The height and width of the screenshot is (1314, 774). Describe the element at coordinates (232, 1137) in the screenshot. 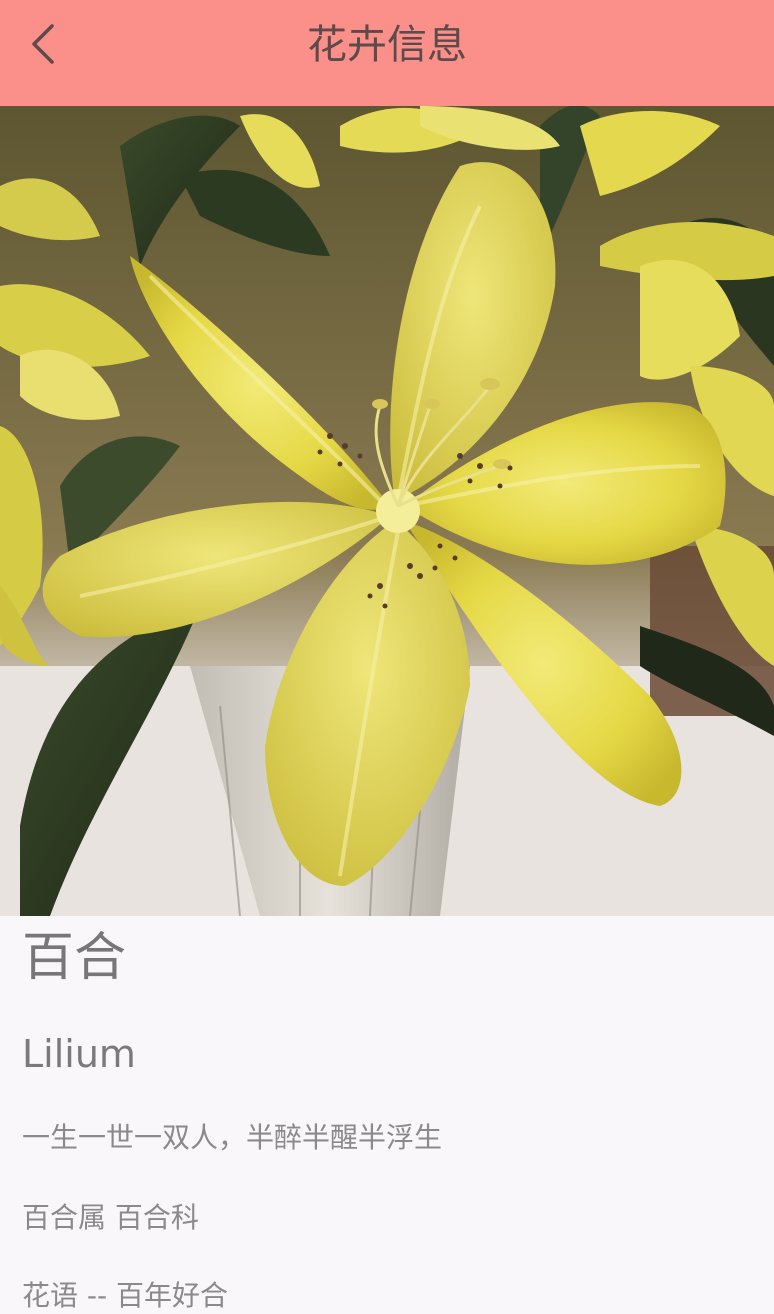

I see `flower-motto: 一生一世一双人，半醉半醒半浮生` at that location.